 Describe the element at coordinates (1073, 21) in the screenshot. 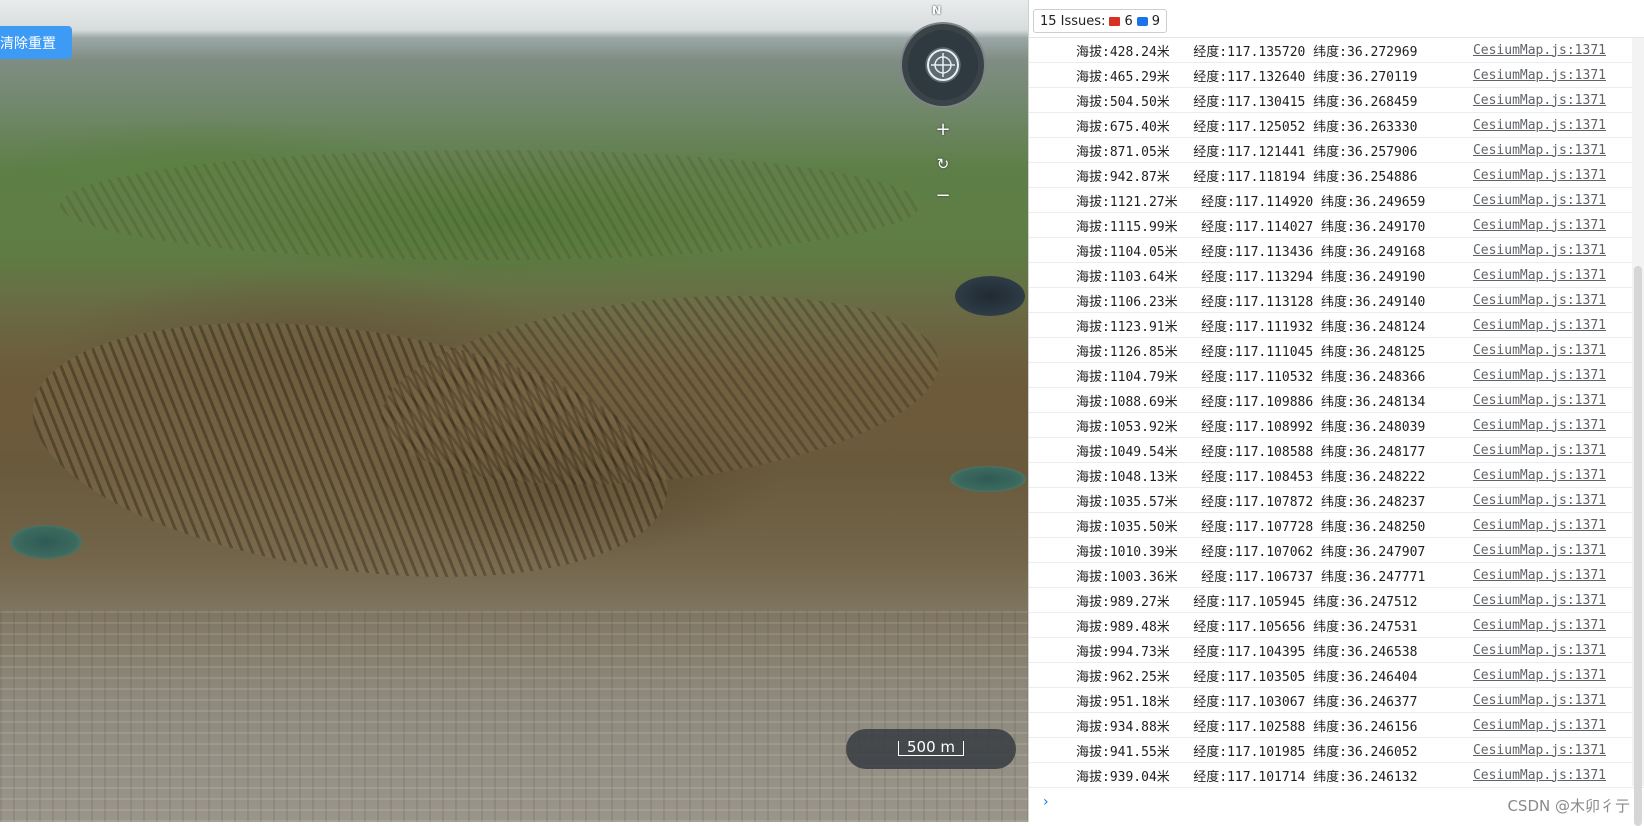

I see `issues-label: 15 Issues:` at that location.